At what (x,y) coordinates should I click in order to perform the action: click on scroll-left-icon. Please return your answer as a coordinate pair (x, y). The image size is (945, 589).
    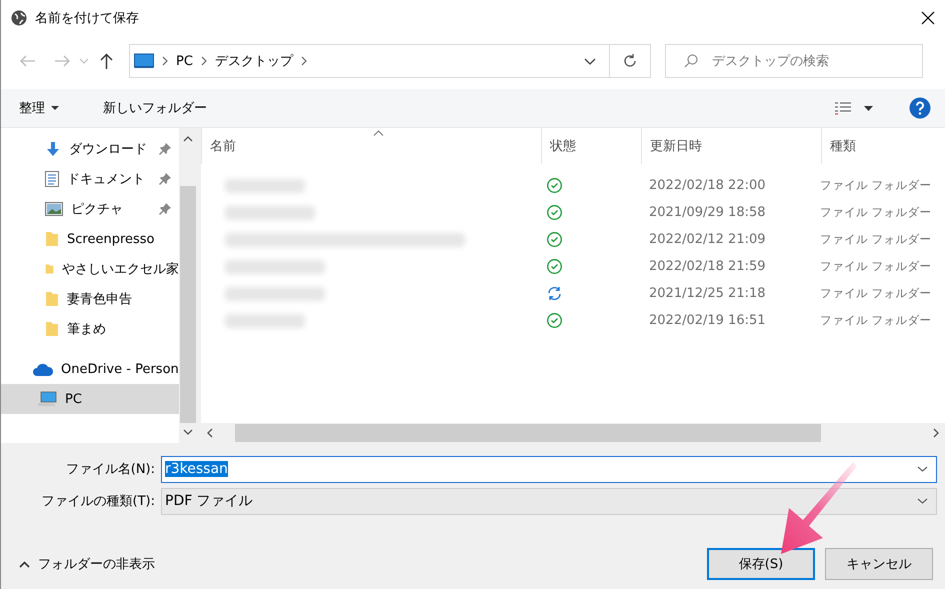
    Looking at the image, I should click on (210, 433).